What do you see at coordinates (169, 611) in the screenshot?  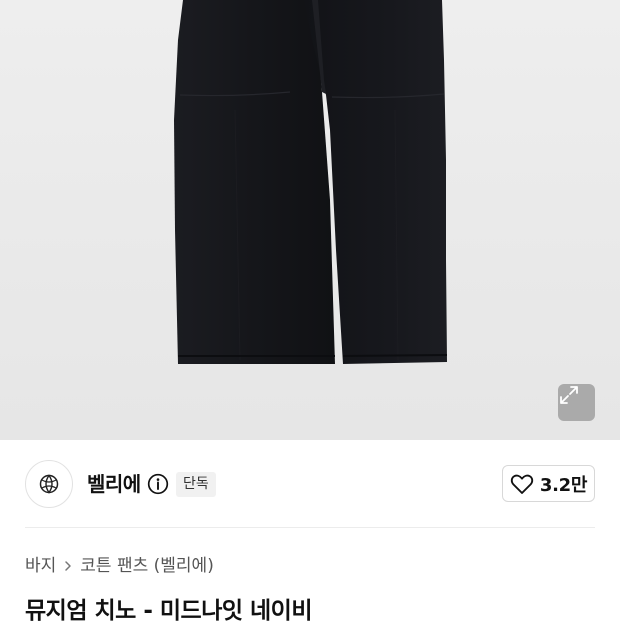 I see `product-title: 뮤지엄 치노 - 미드나잇 네이비` at bounding box center [169, 611].